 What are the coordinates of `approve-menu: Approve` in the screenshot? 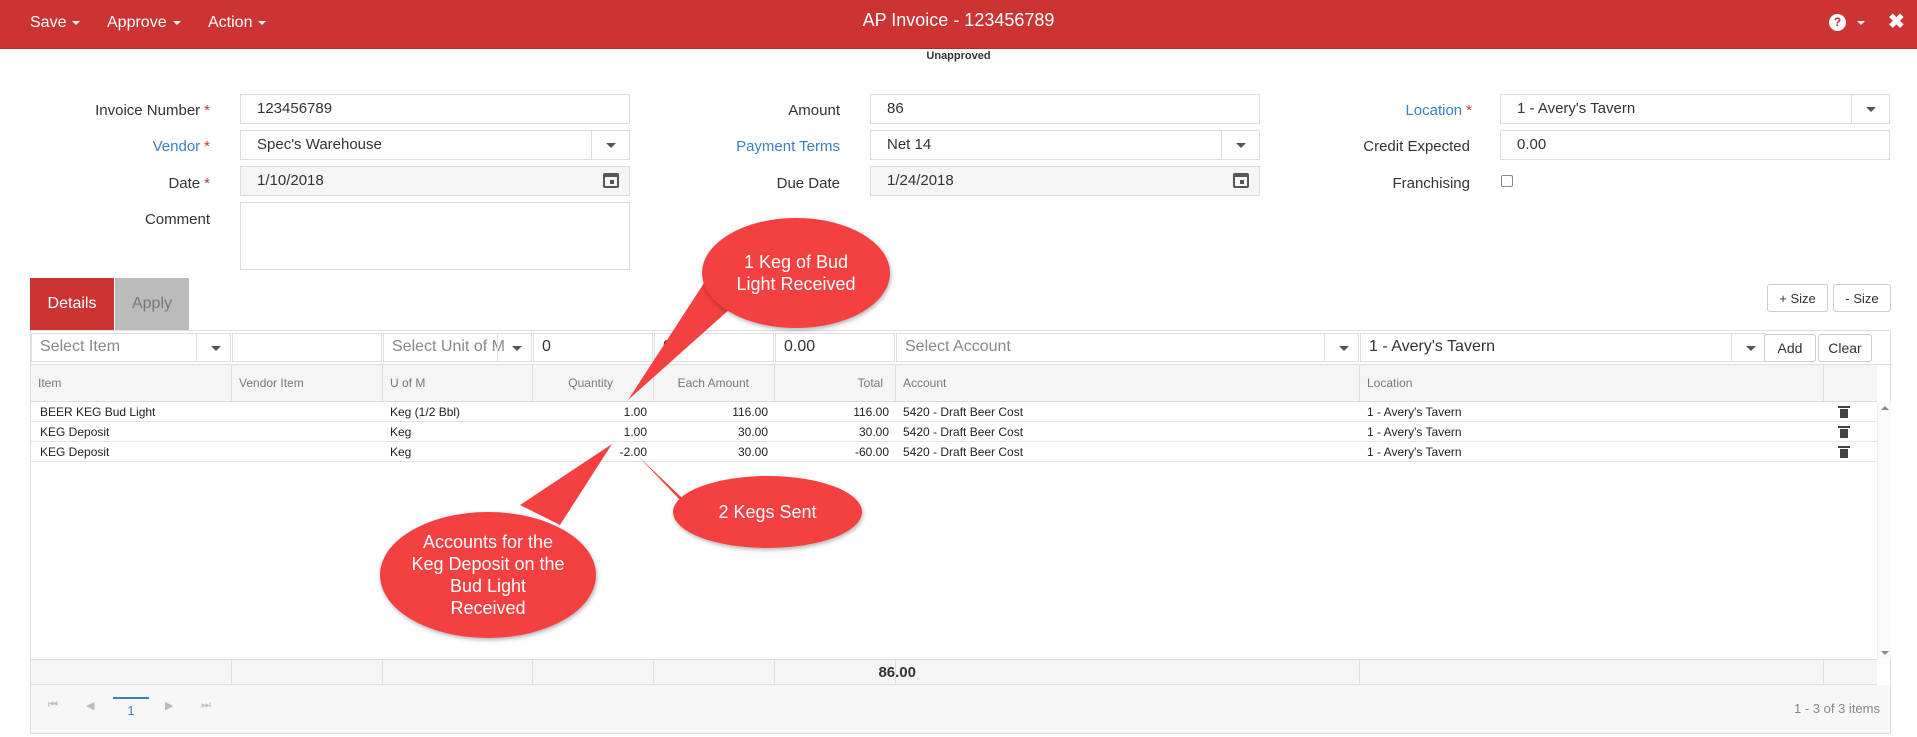 It's located at (144, 23).